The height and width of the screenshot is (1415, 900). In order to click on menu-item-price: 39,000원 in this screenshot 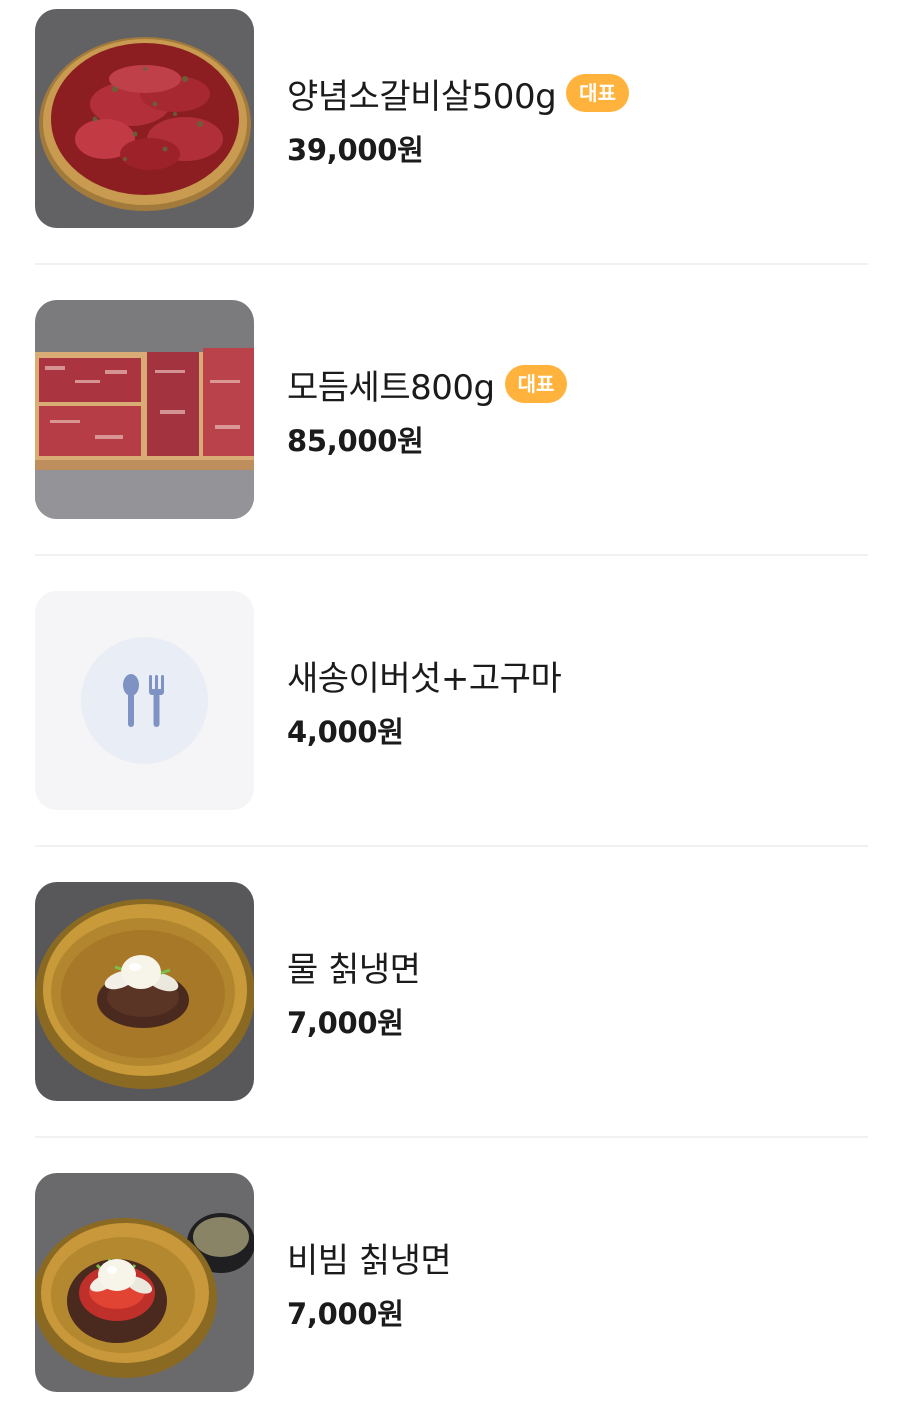, I will do `click(355, 150)`.